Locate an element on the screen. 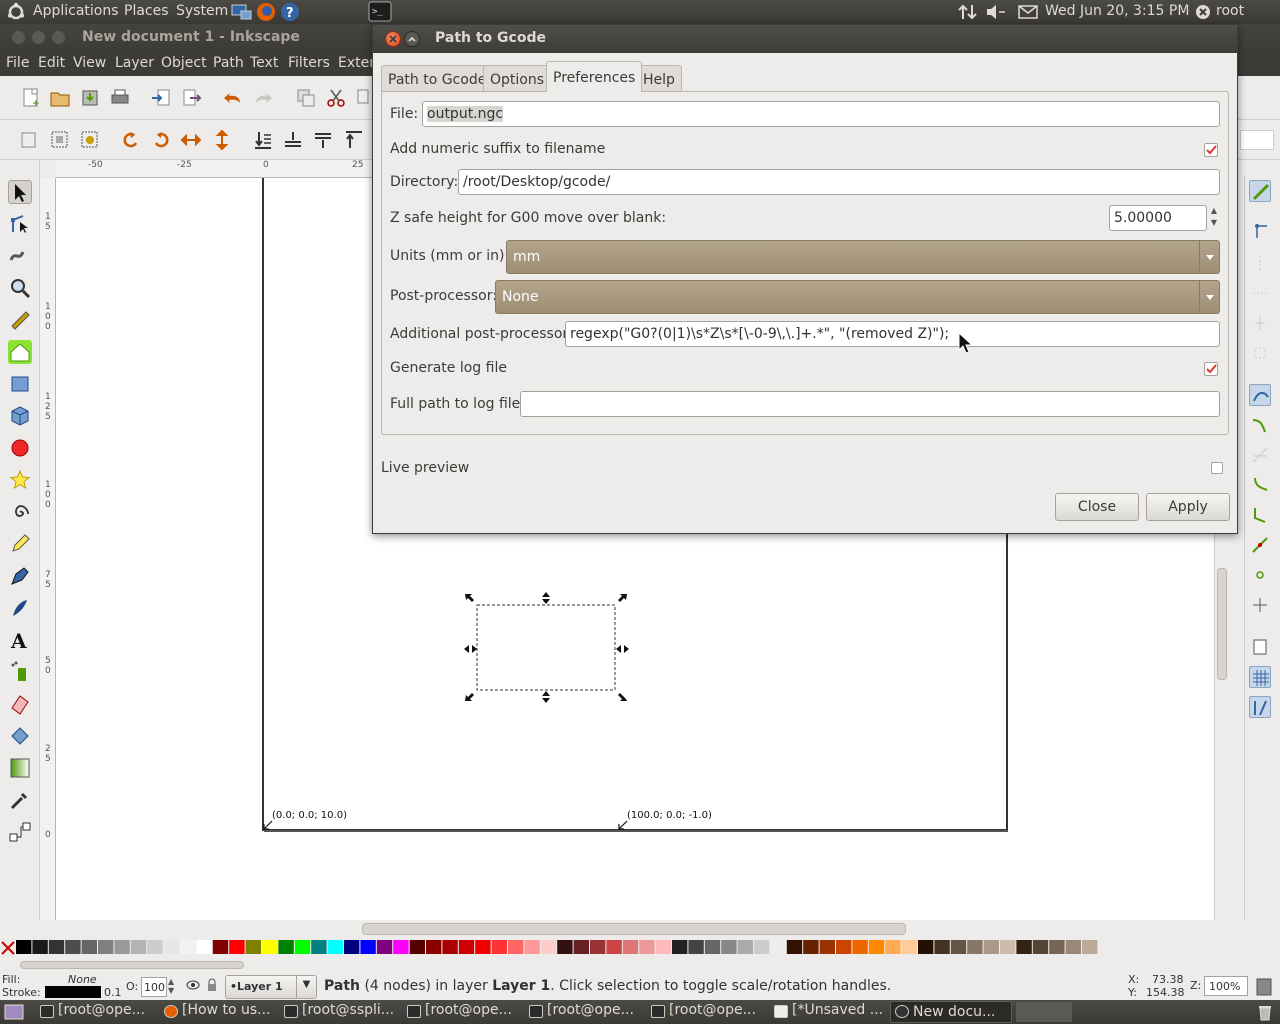  menu-view: View is located at coordinates (89, 63).